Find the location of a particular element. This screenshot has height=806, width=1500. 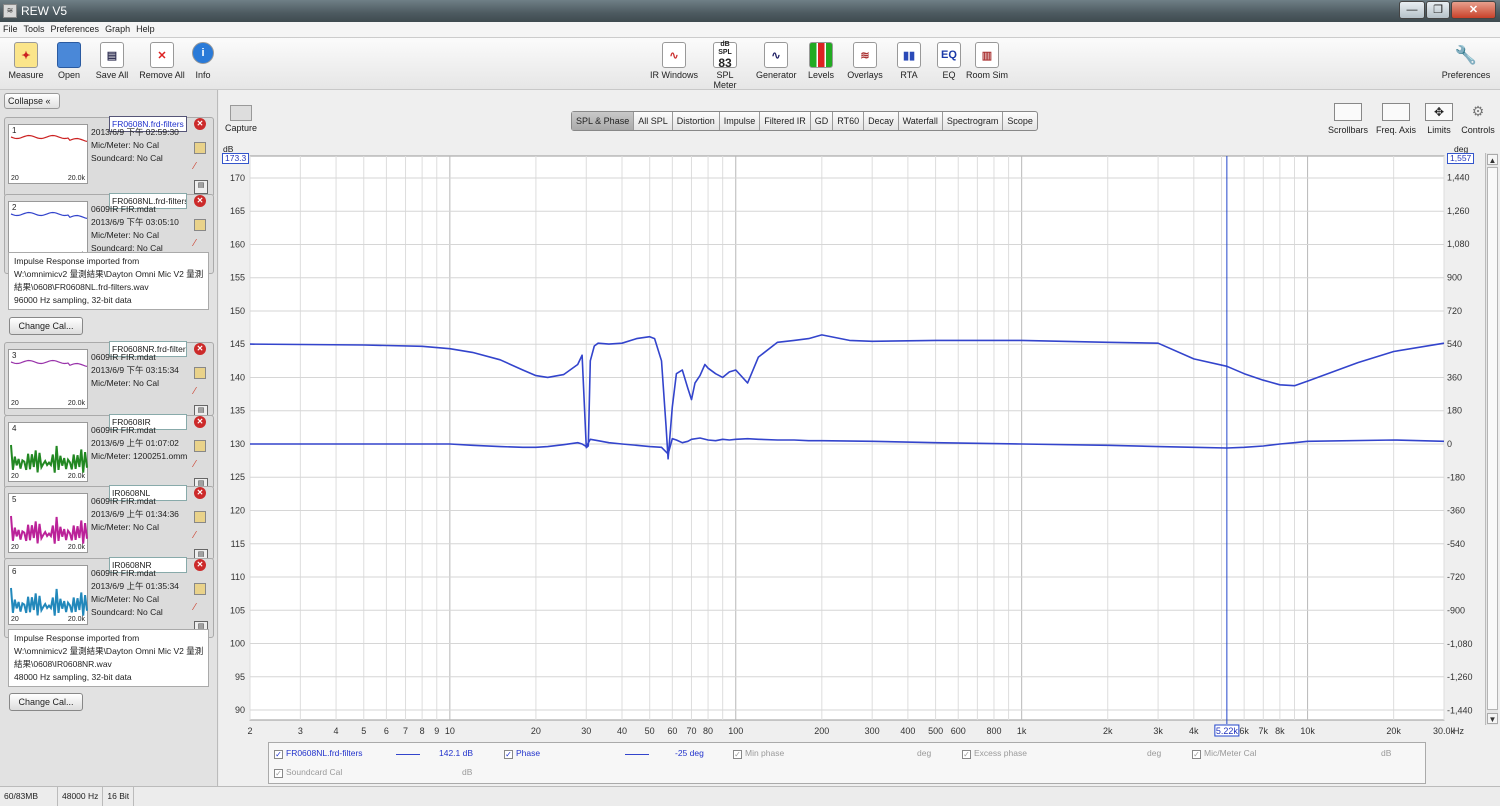

generator-label: Generator is located at coordinates (776, 75).